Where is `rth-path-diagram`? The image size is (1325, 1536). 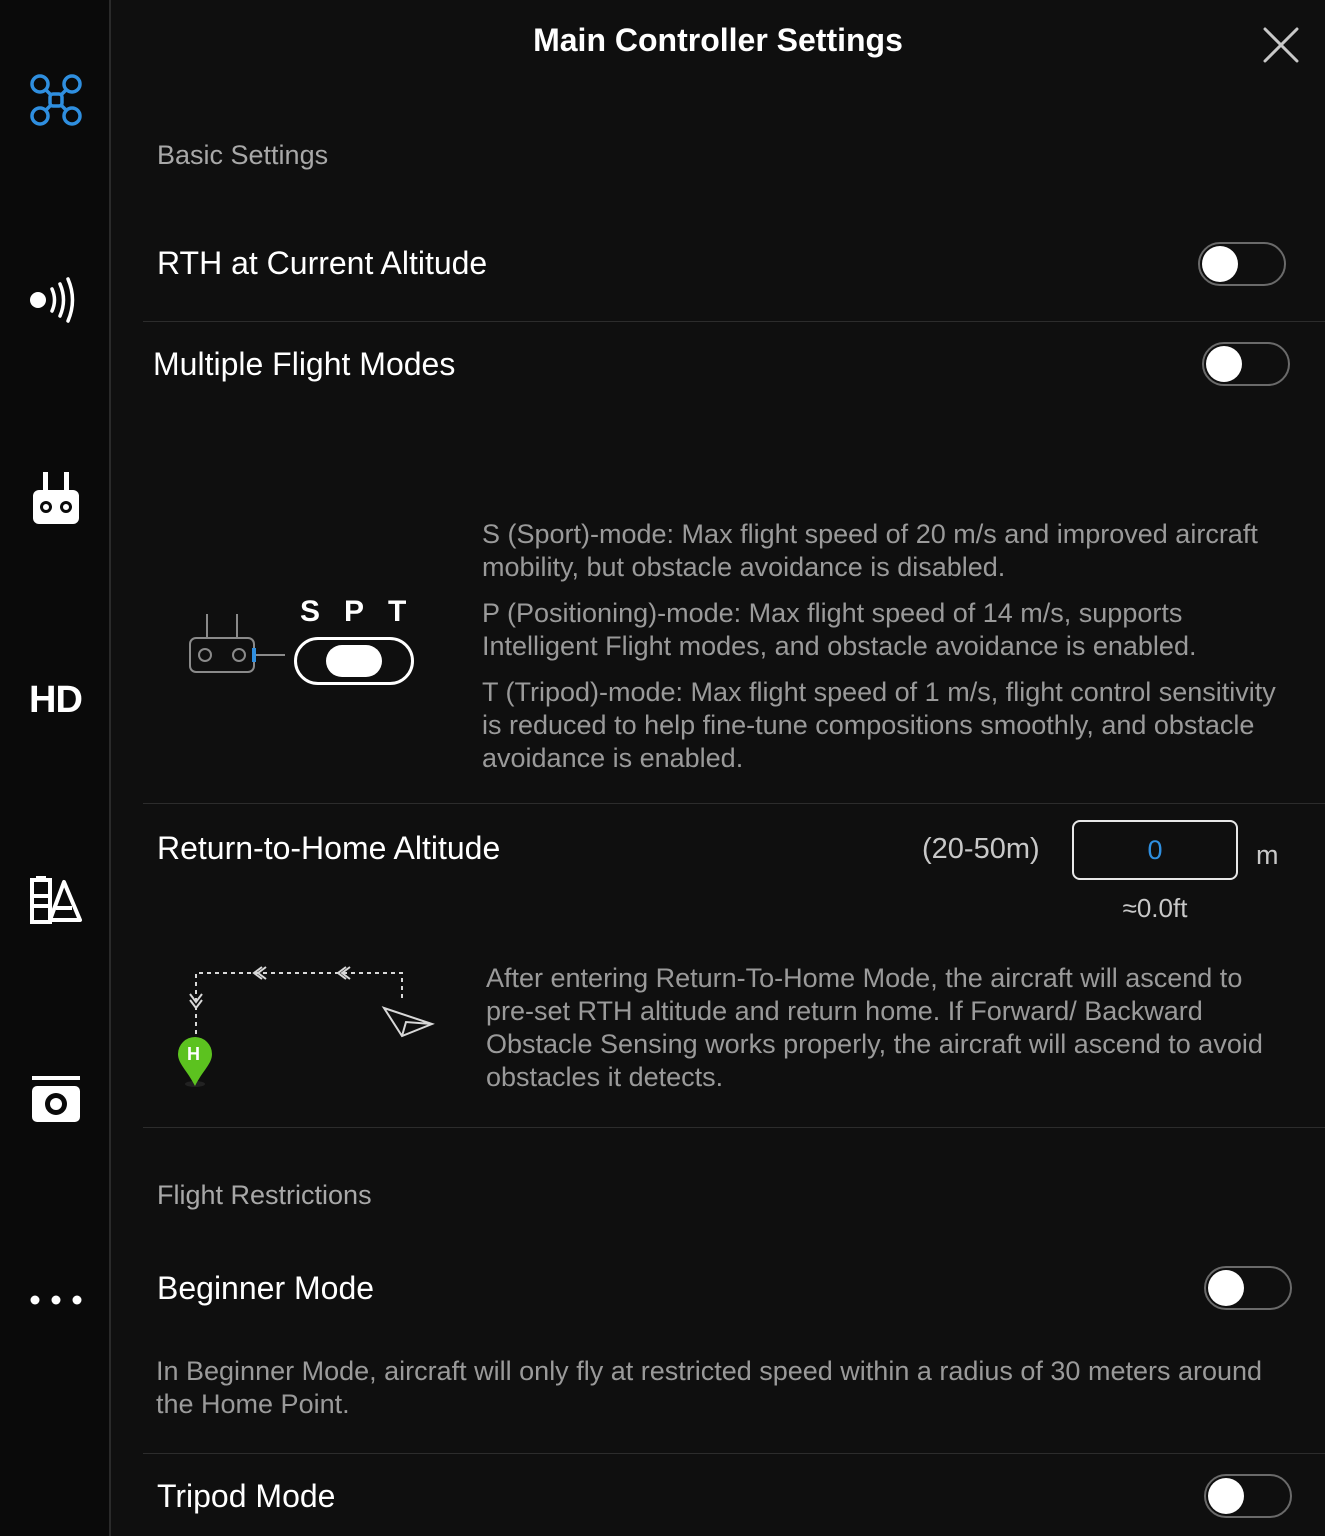
rth-path-diagram is located at coordinates (306, 1026).